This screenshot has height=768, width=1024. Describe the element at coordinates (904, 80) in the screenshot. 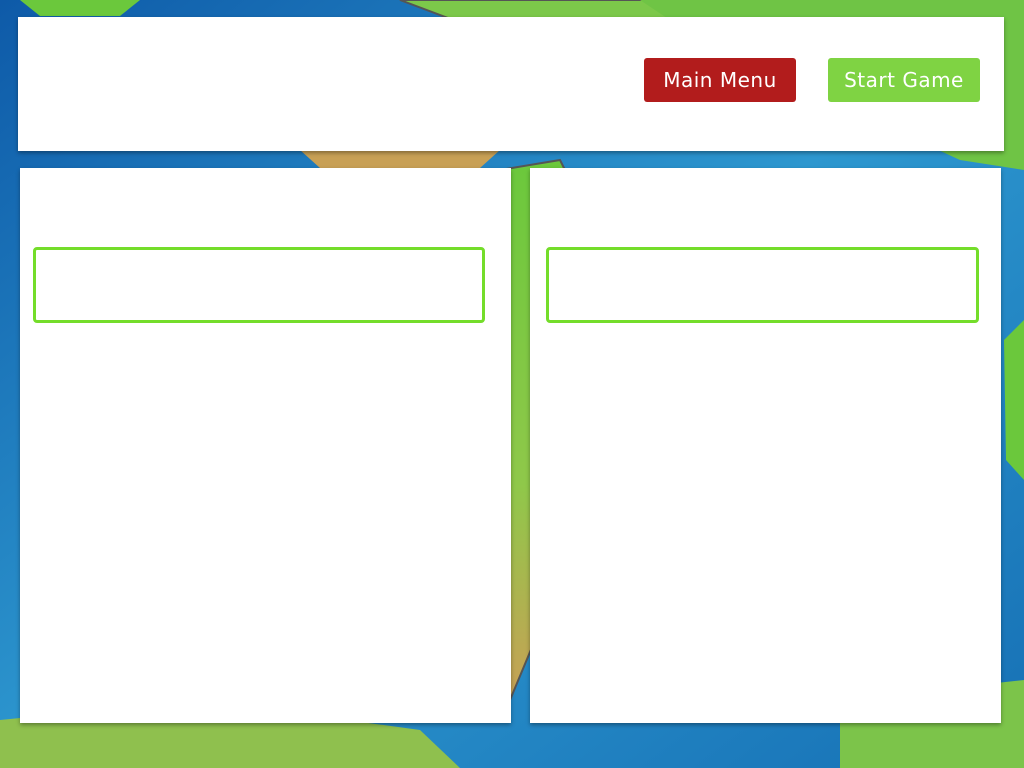

I see `start-game-button: Start Game` at that location.